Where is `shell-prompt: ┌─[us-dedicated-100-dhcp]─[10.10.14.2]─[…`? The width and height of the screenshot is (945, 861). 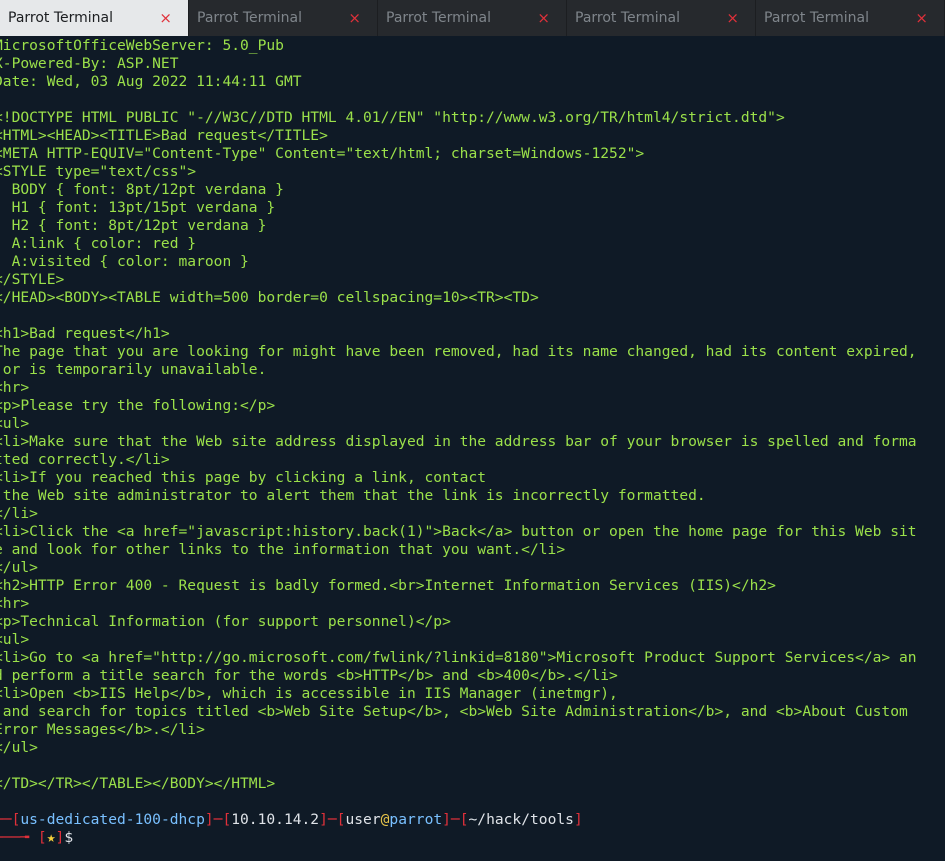
shell-prompt: ┌─[us-dedicated-100-dhcp]─[10.10.14.2]─[… is located at coordinates (472, 829).